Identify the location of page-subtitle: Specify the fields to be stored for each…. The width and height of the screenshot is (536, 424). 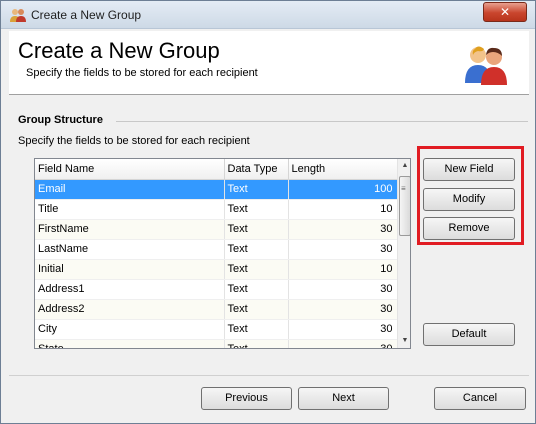
(142, 73).